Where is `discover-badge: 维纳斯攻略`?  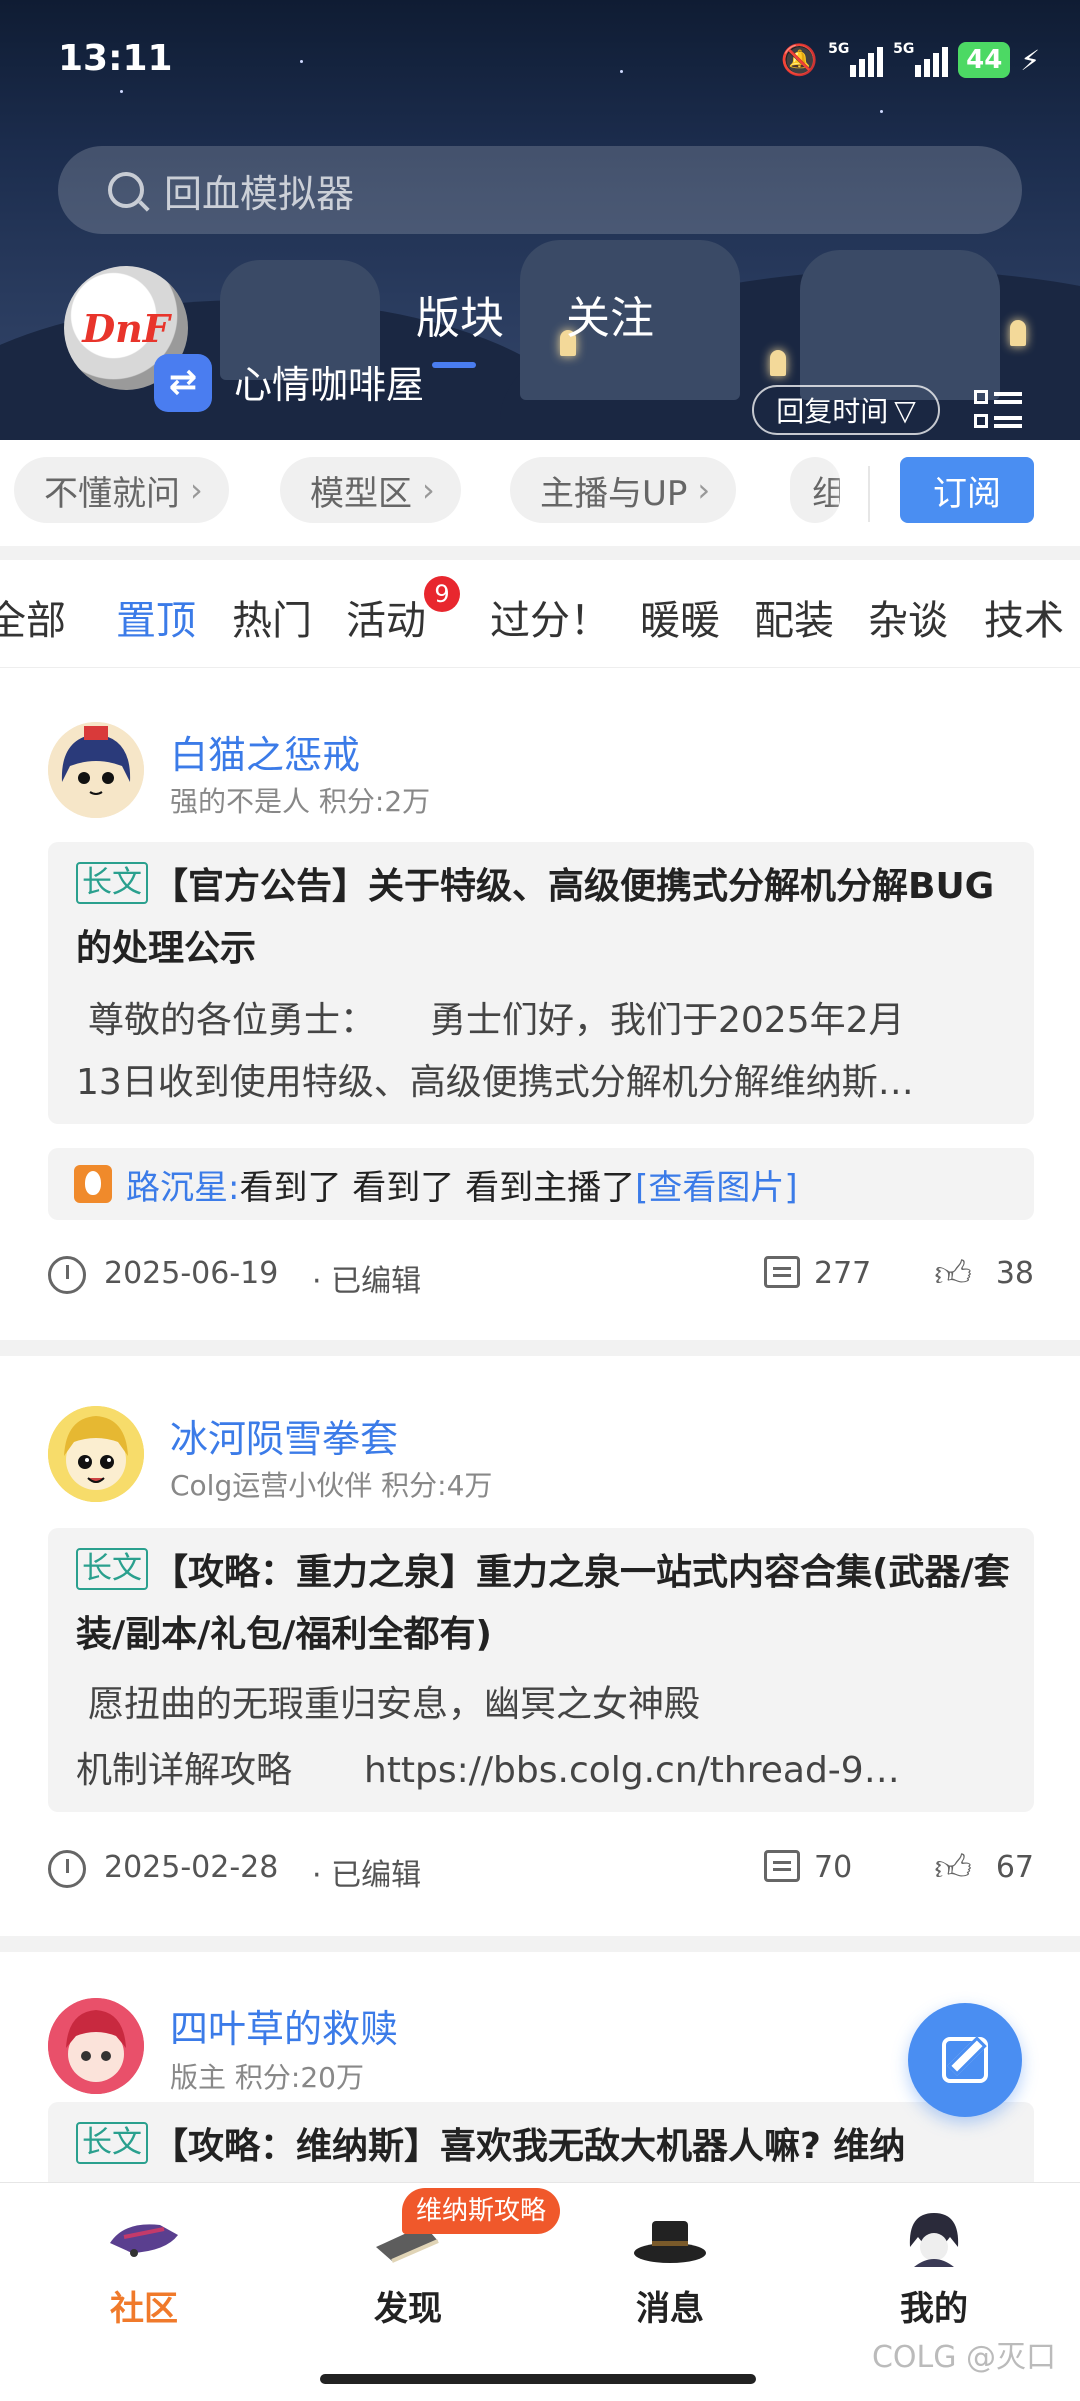
discover-badge: 维纳斯攻略 is located at coordinates (481, 2211).